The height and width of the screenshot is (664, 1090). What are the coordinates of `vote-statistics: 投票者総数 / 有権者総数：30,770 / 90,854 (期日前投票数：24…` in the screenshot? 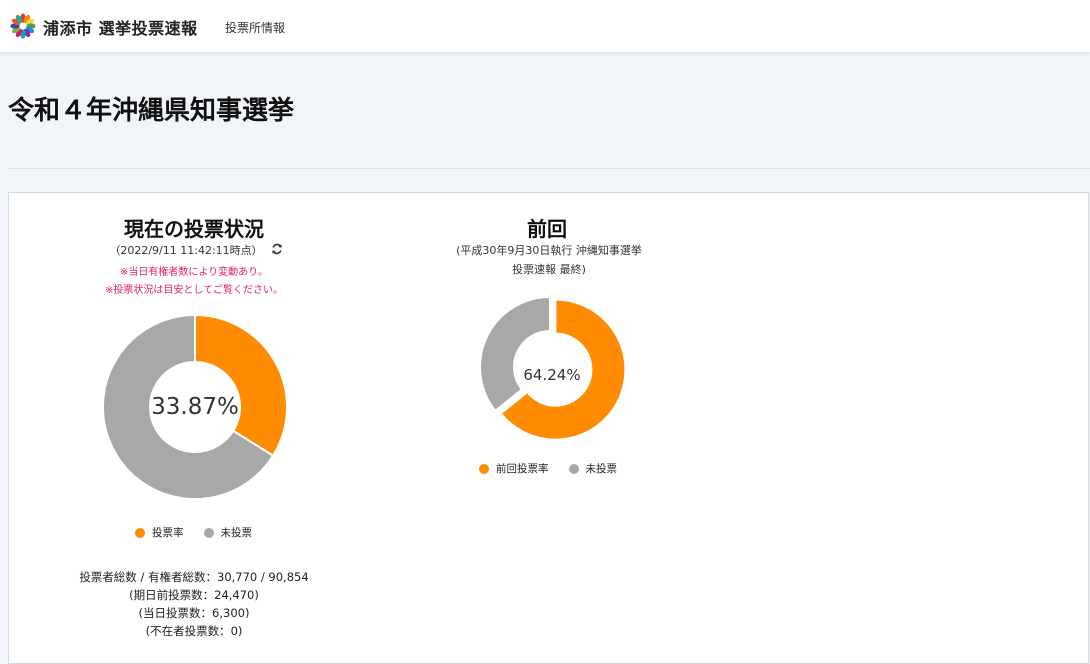 It's located at (194, 604).